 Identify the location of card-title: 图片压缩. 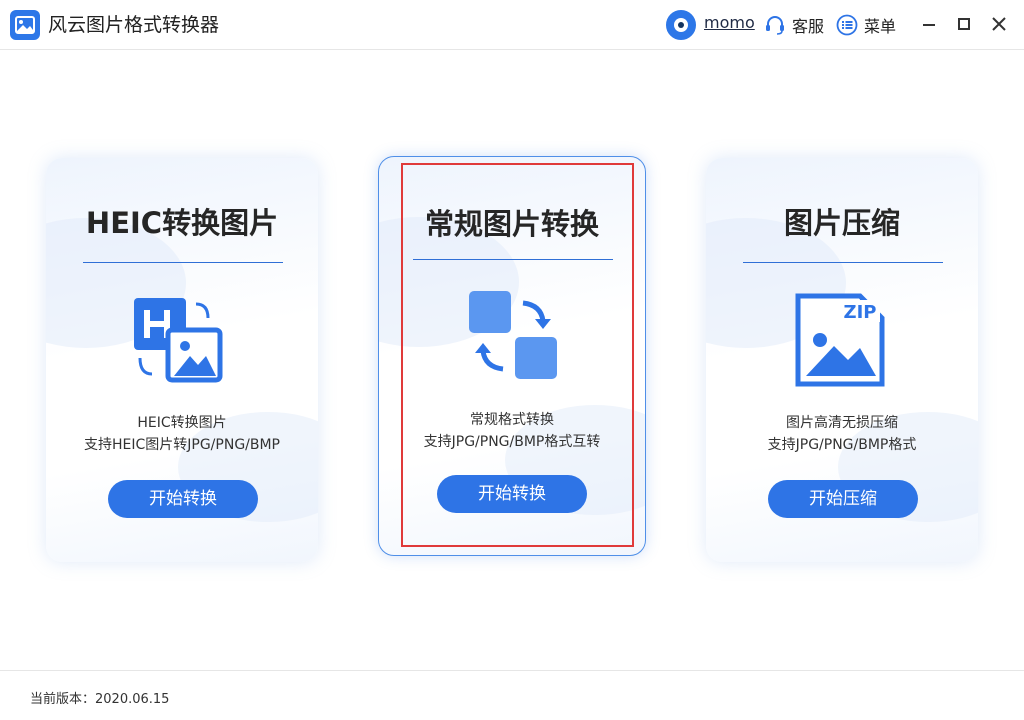
(841, 223).